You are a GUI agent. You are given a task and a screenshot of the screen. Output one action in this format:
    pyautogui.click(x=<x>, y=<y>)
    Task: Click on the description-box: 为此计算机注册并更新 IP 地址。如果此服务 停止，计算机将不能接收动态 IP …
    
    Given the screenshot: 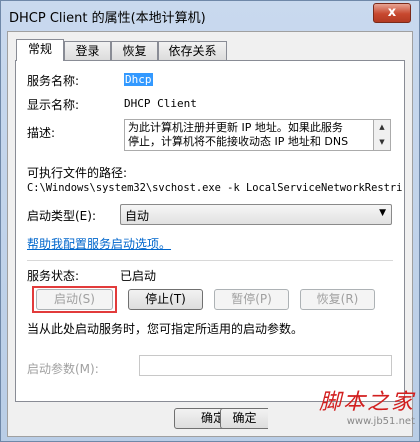 What is the action you would take?
    pyautogui.click(x=249, y=135)
    